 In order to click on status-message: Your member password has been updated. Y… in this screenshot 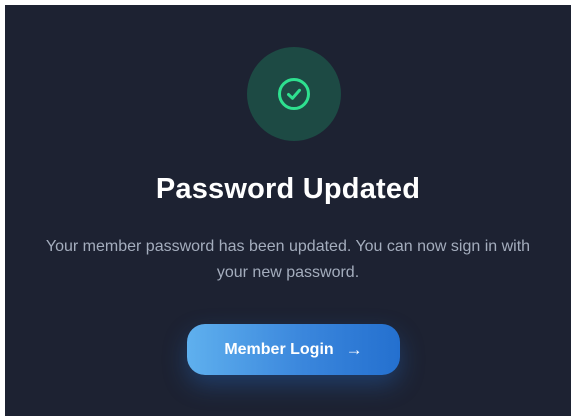, I will do `click(288, 259)`.